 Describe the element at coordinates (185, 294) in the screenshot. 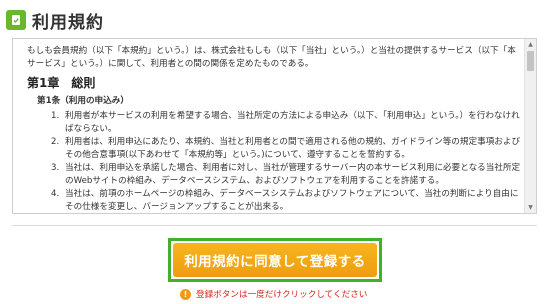

I see `warning-icon: !` at that location.